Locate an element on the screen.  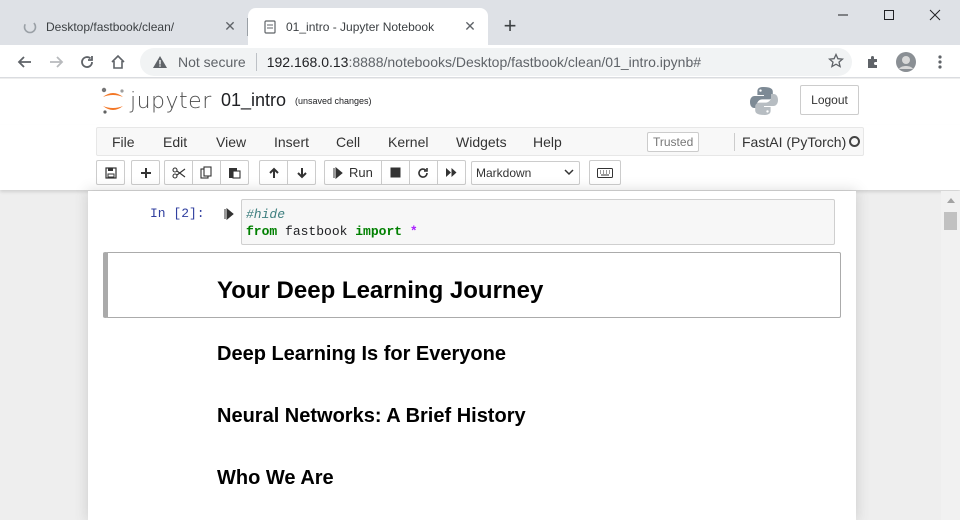
cell-type-select: Markdown is located at coordinates (525, 173).